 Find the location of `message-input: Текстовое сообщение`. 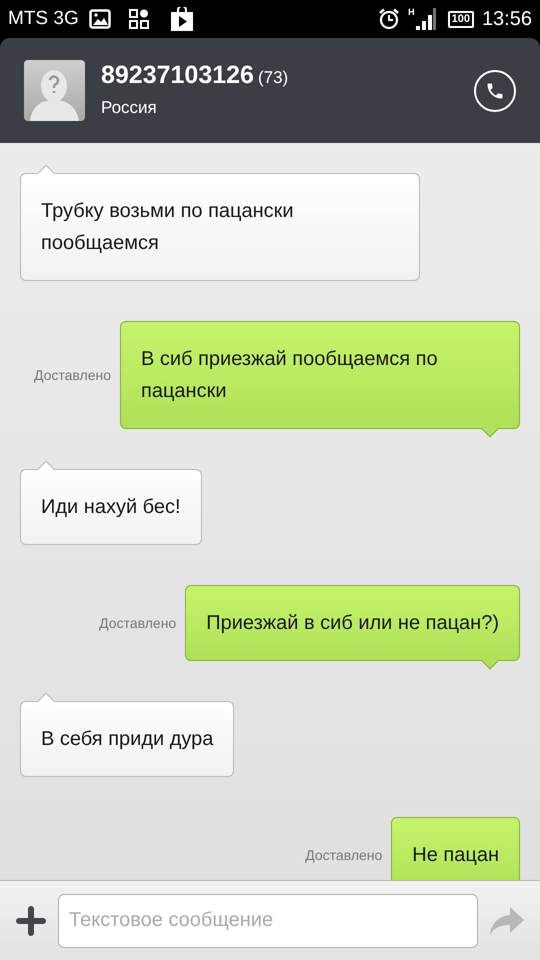

message-input: Текстовое сообщение is located at coordinates (268, 921).